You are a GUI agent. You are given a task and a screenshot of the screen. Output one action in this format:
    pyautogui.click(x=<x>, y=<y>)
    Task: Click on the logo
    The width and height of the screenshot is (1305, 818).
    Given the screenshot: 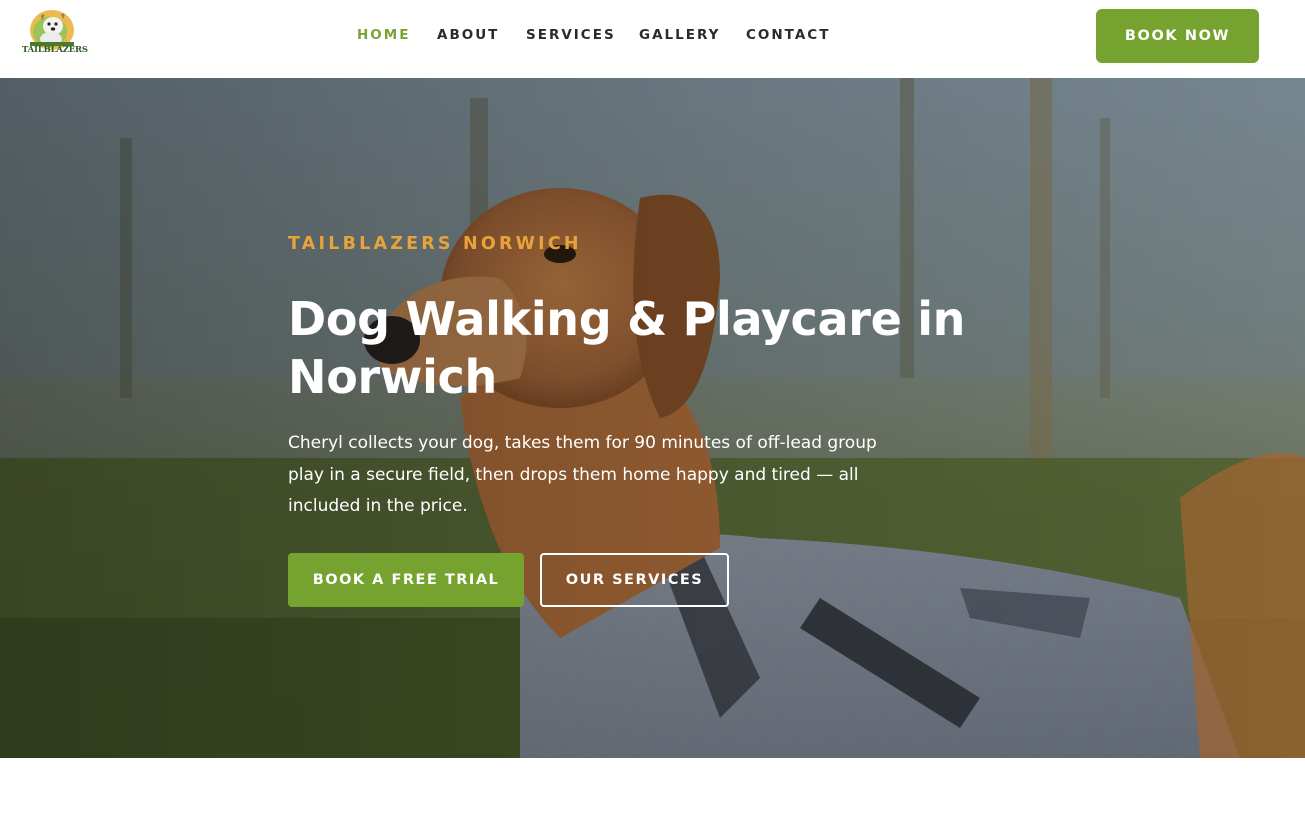 What is the action you would take?
    pyautogui.click(x=52, y=35)
    